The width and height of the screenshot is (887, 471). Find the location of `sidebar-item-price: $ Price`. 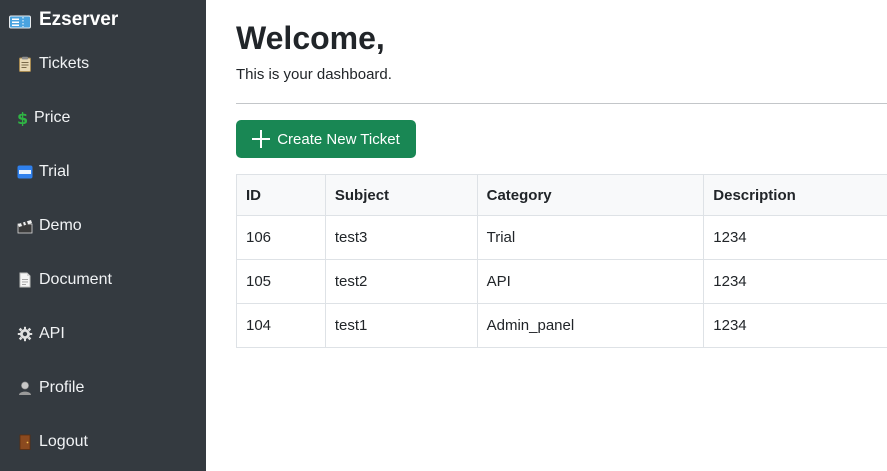

sidebar-item-price: $ Price is located at coordinates (44, 118).